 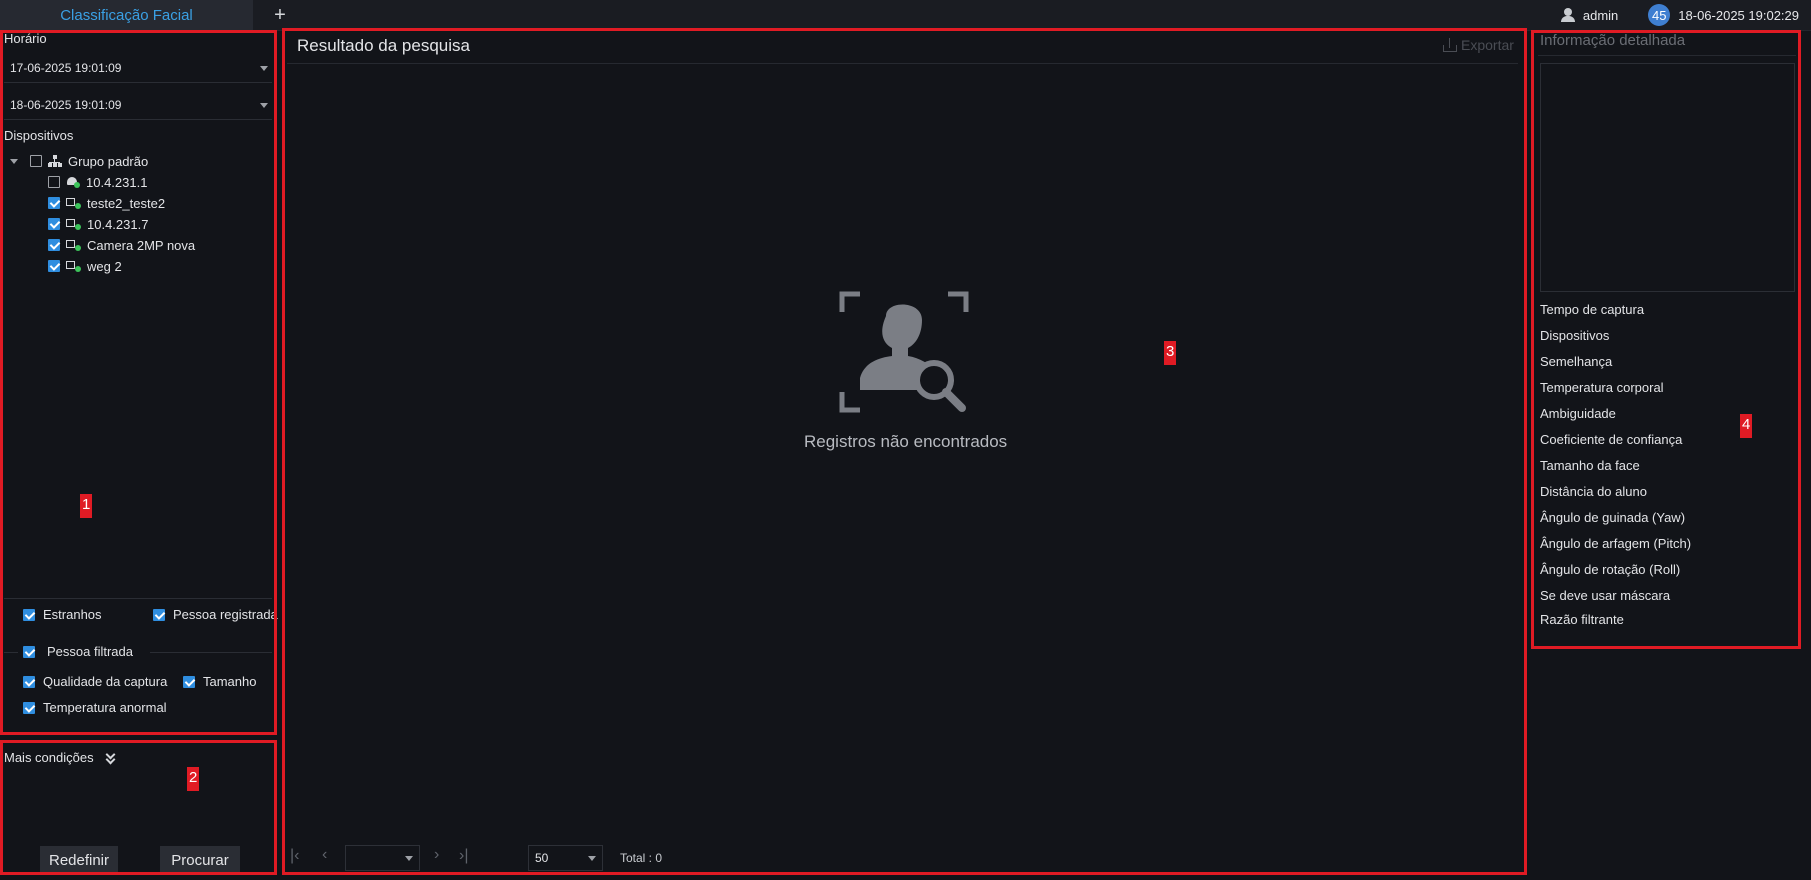 What do you see at coordinates (1567, 15) in the screenshot?
I see `user-icon` at bounding box center [1567, 15].